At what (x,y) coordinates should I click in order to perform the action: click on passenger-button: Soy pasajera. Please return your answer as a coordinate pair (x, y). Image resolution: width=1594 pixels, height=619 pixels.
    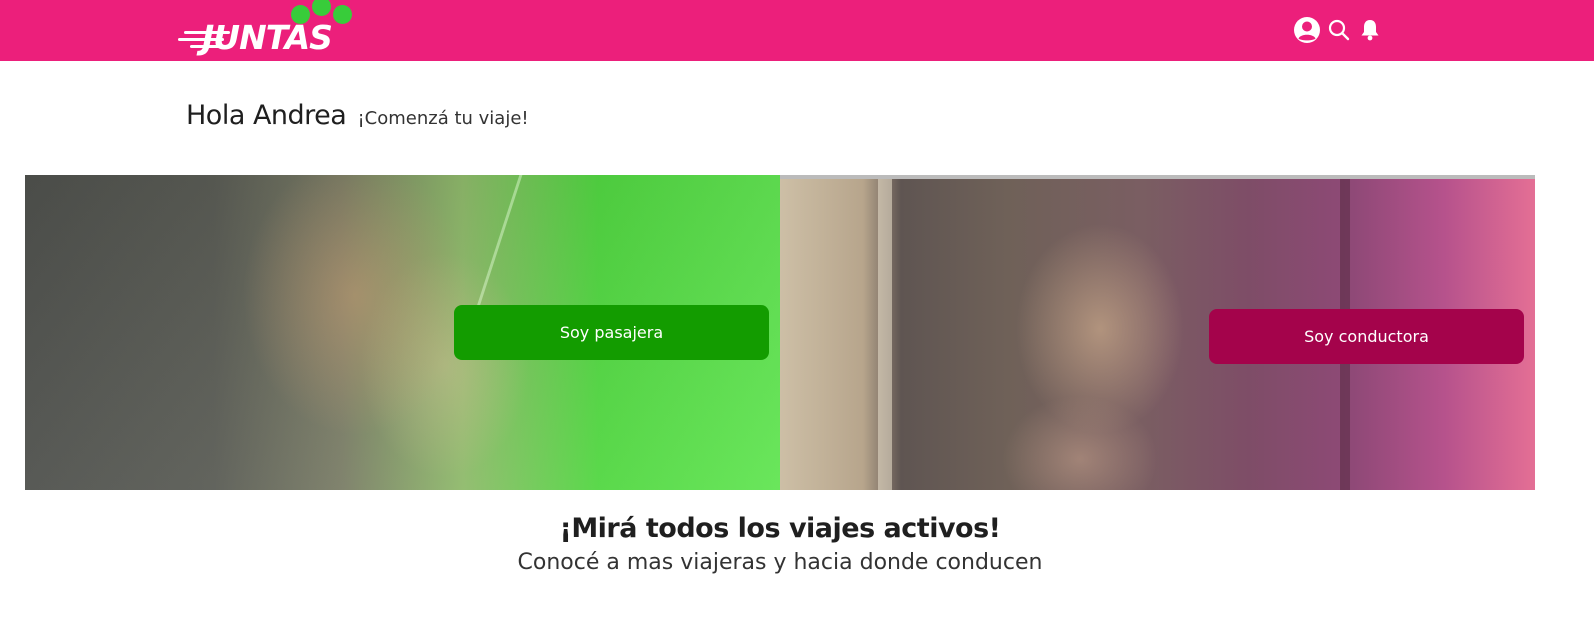
    Looking at the image, I should click on (611, 332).